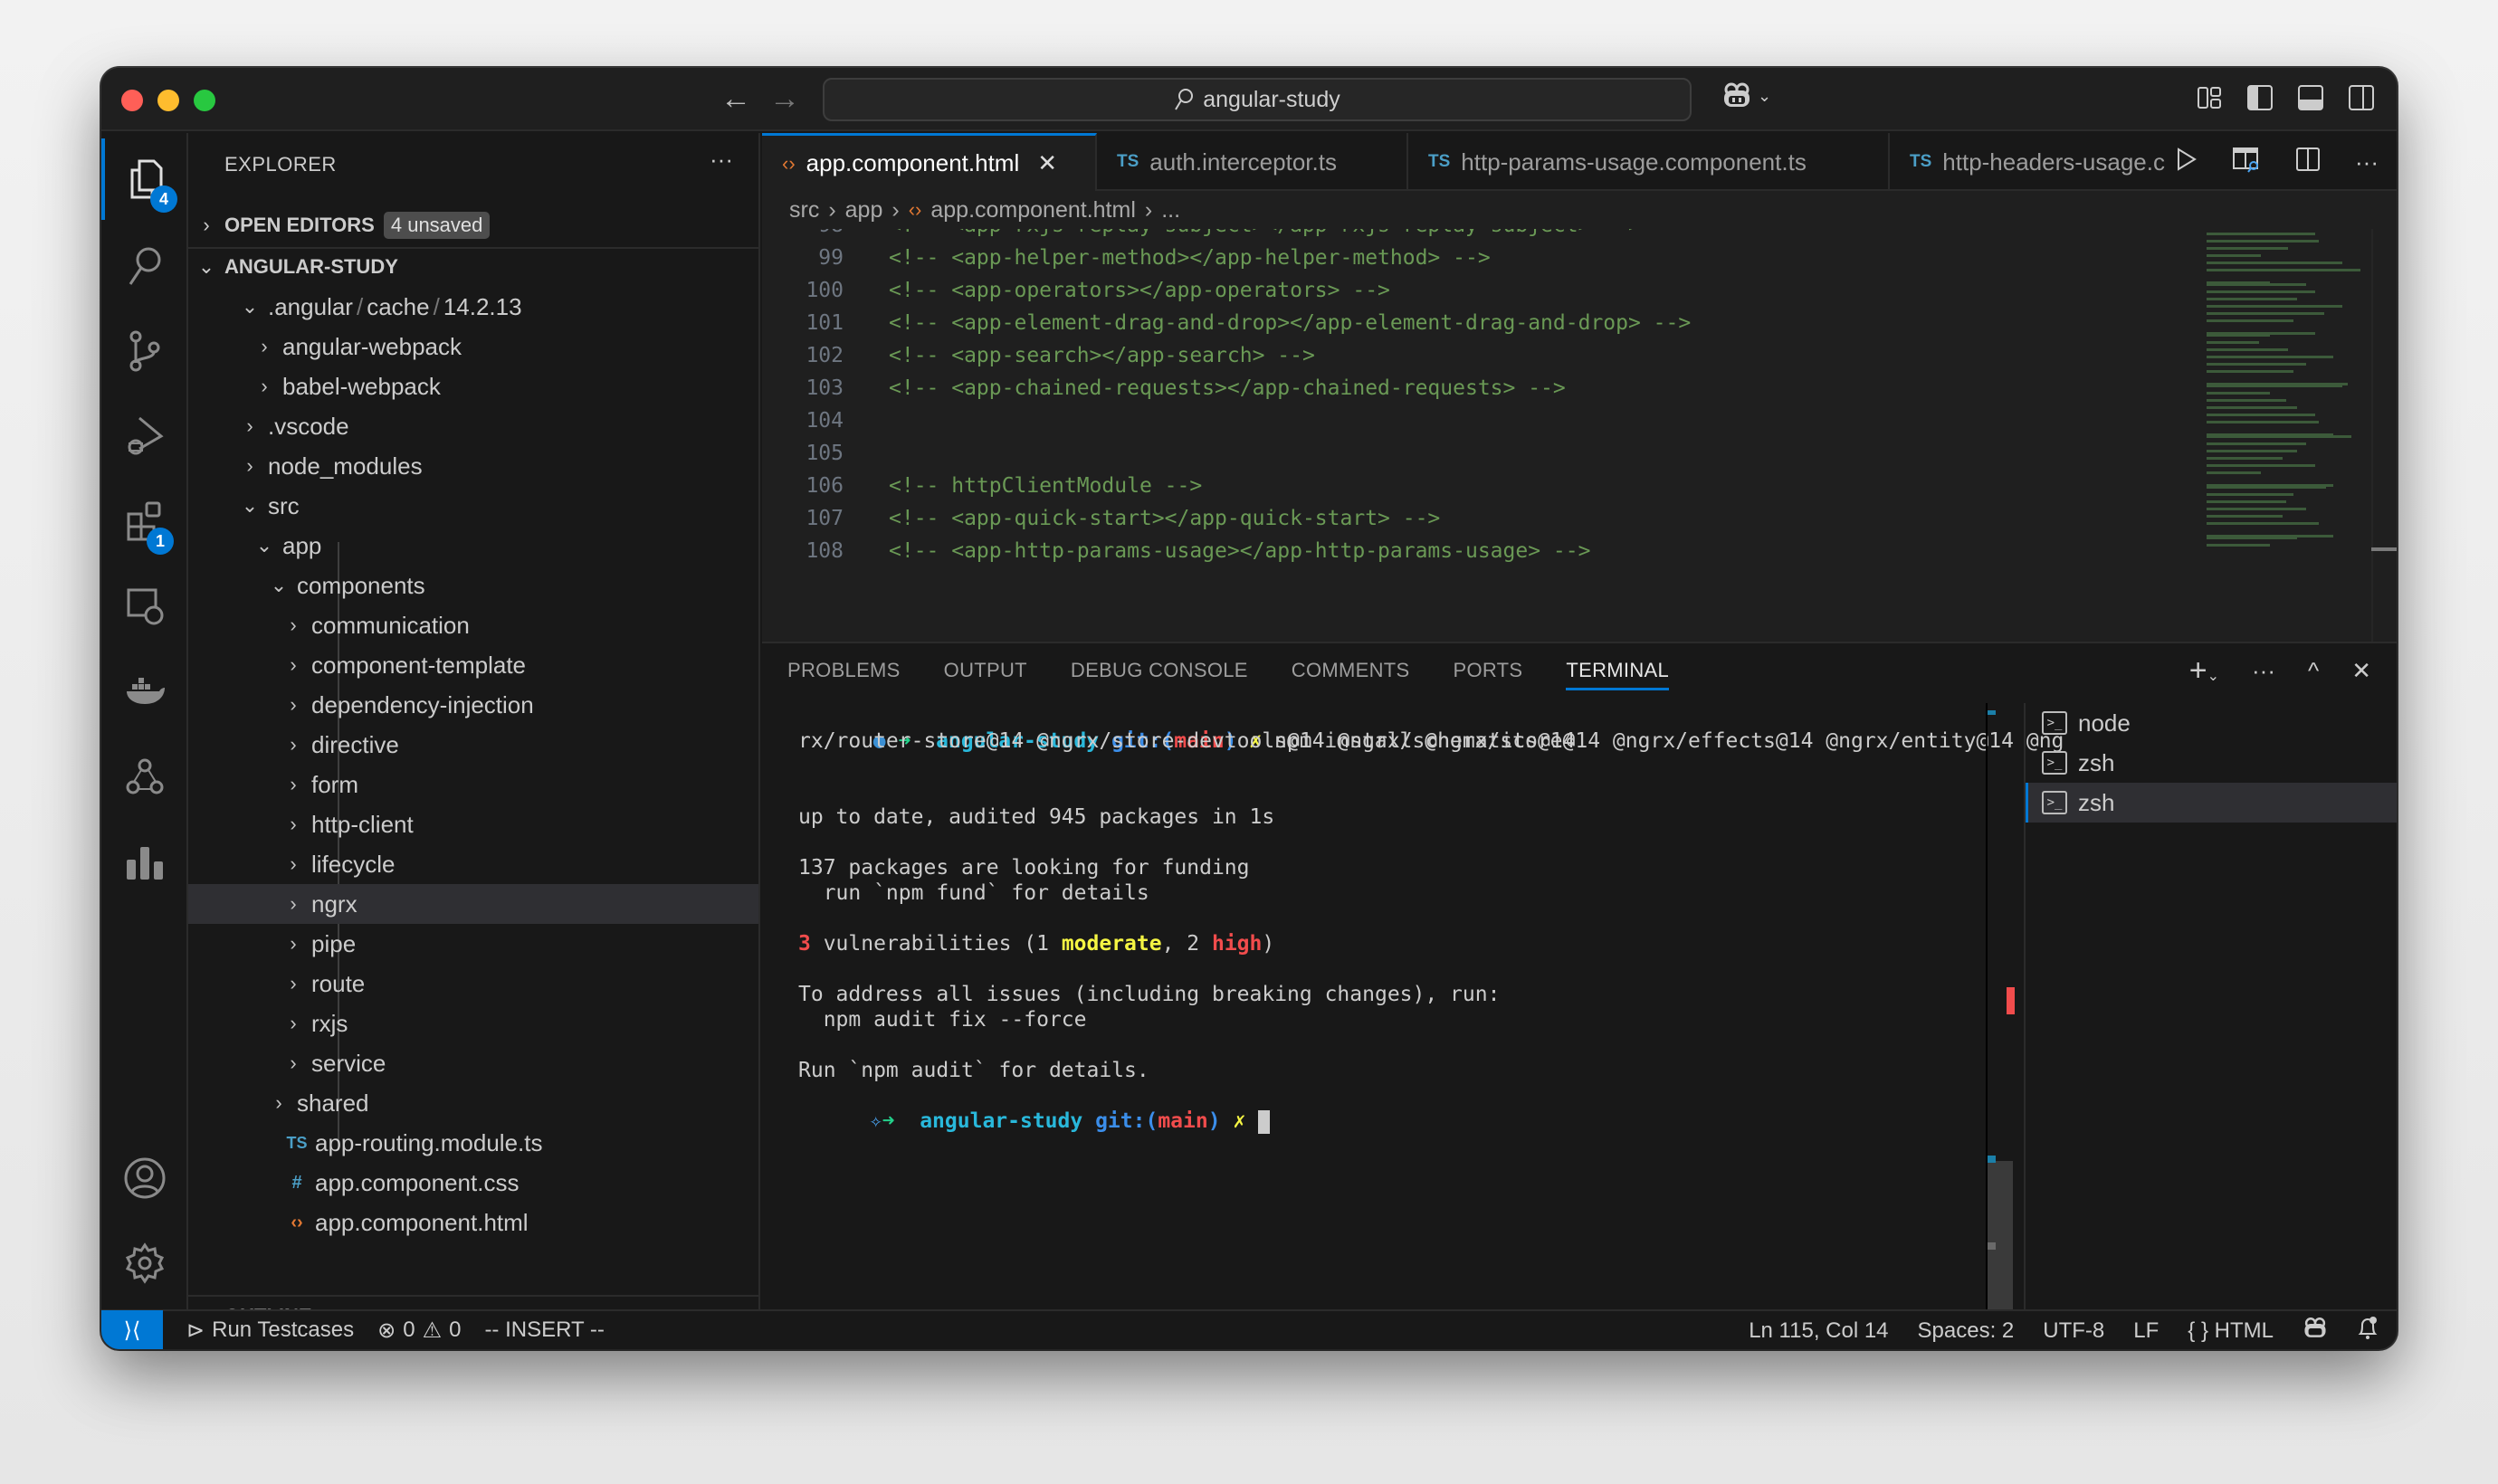 The width and height of the screenshot is (2498, 1484). What do you see at coordinates (2073, 1331) in the screenshot?
I see `encoding: UTF-8` at bounding box center [2073, 1331].